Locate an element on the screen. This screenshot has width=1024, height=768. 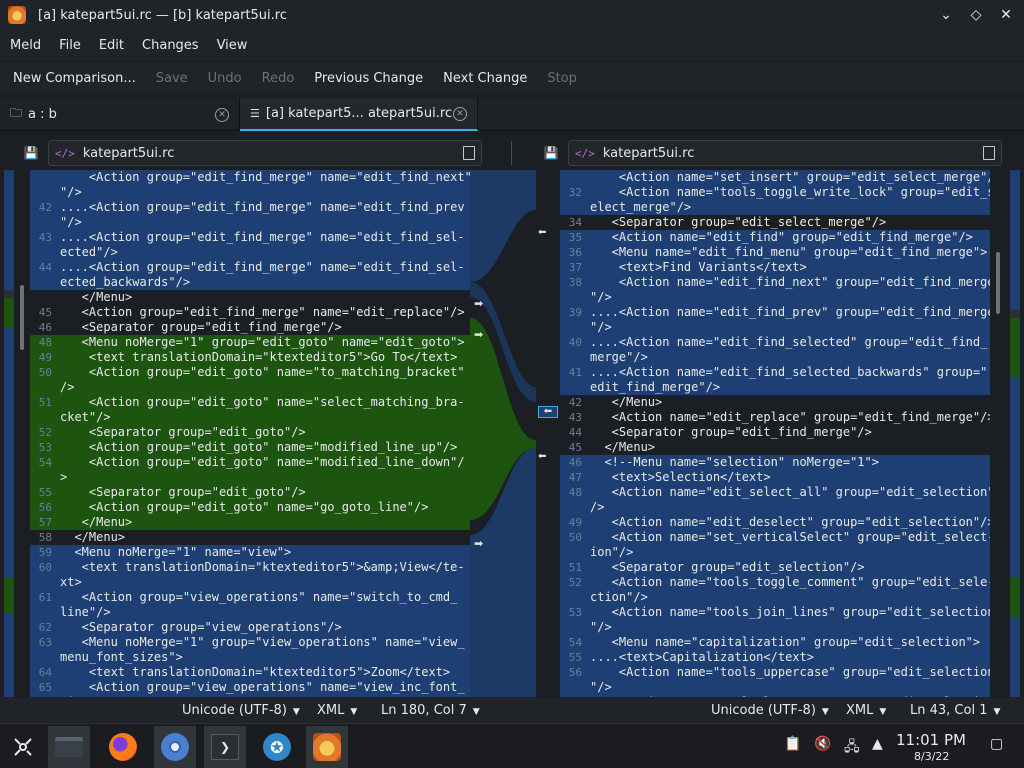
network-icon: 🖧 is located at coordinates (852, 748).